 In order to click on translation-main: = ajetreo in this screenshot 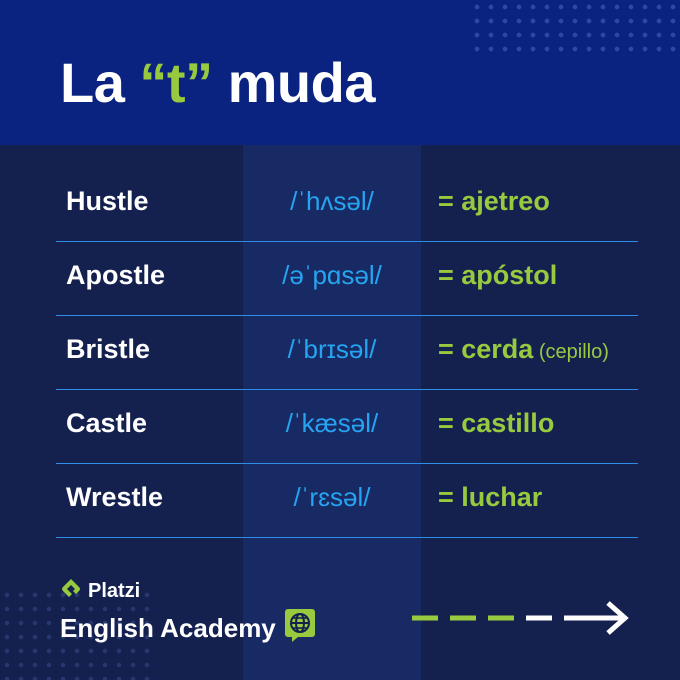, I will do `click(494, 201)`.